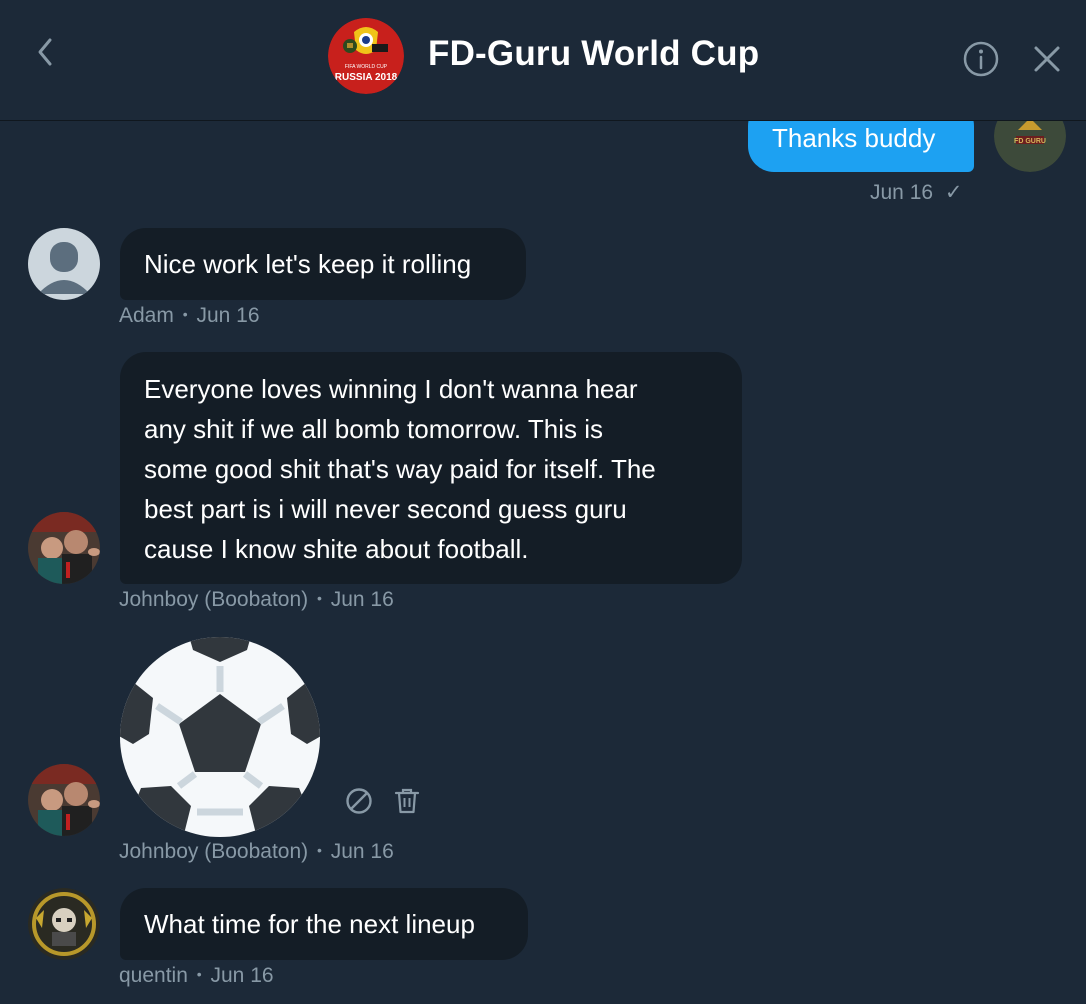 This screenshot has width=1086, height=1004. I want to click on message-line: cause I know shite about football., so click(336, 549).